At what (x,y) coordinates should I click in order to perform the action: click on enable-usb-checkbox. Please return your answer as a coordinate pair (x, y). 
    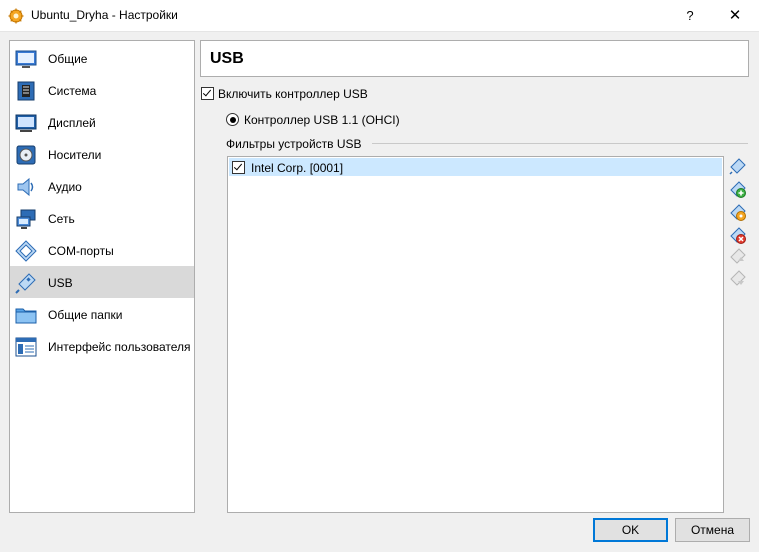
    Looking at the image, I should click on (207, 93).